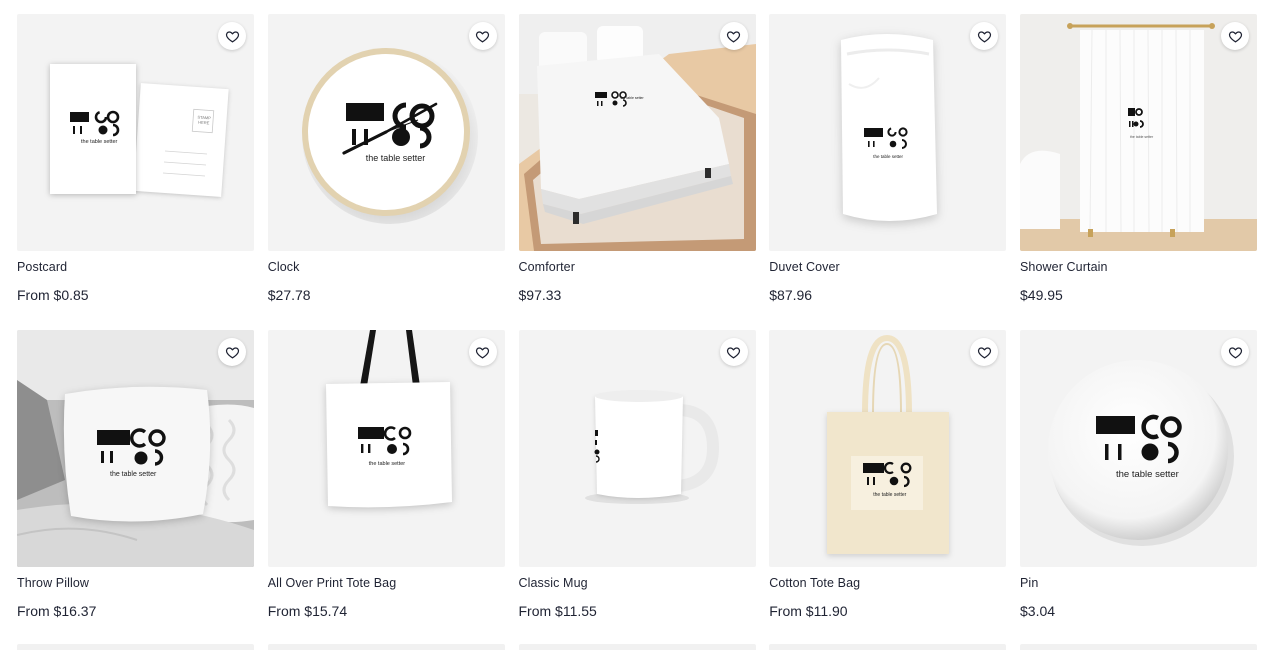 Image resolution: width=1280 pixels, height=650 pixels. What do you see at coordinates (395, 158) in the screenshot?
I see `clock-logo-text: the table setter` at bounding box center [395, 158].